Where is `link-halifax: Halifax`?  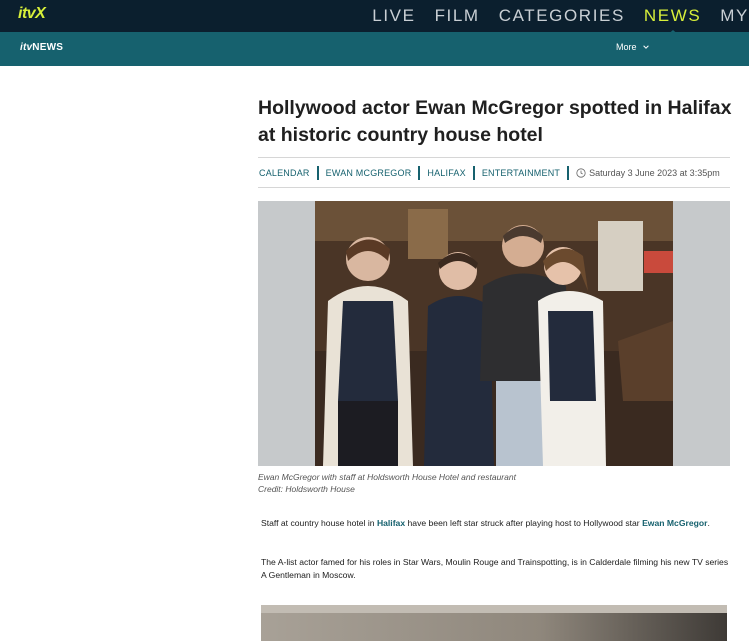
link-halifax: Halifax is located at coordinates (391, 523).